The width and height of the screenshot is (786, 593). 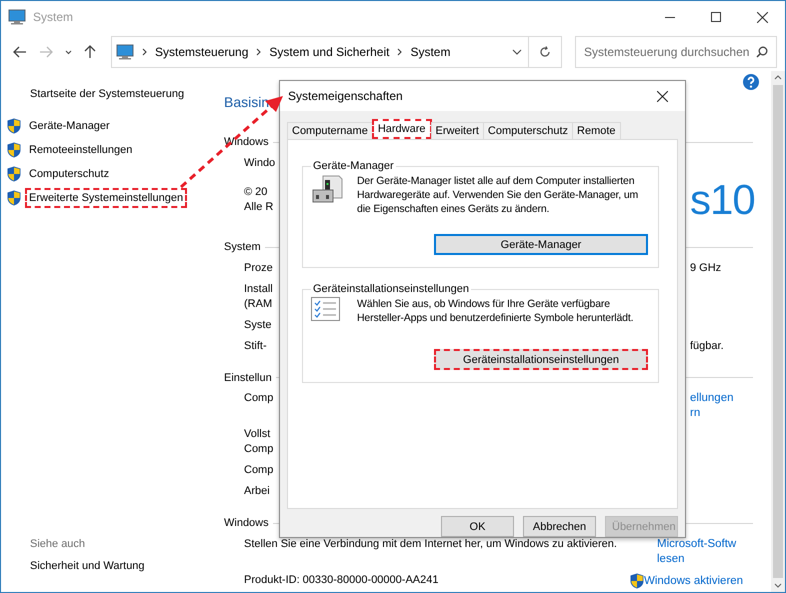 I want to click on activate-link: Windows aktivieren, so click(x=687, y=580).